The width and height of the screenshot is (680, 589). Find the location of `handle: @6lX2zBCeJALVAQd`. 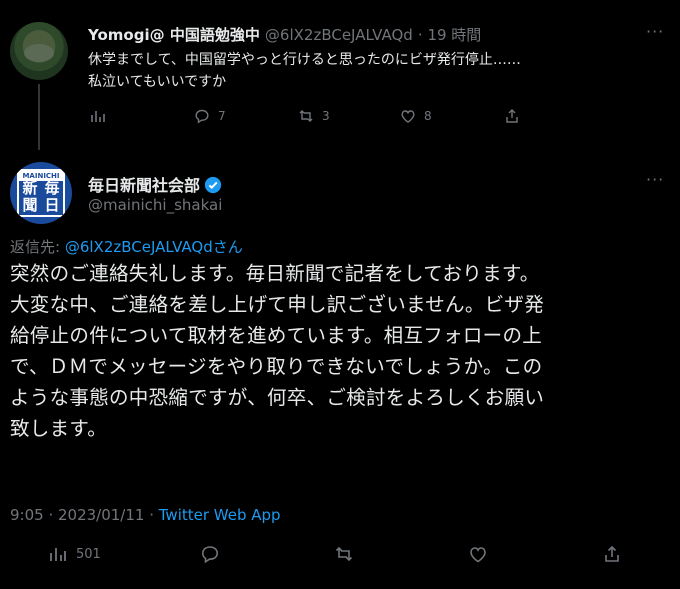

handle: @6lX2zBCeJALVAQd is located at coordinates (339, 35).